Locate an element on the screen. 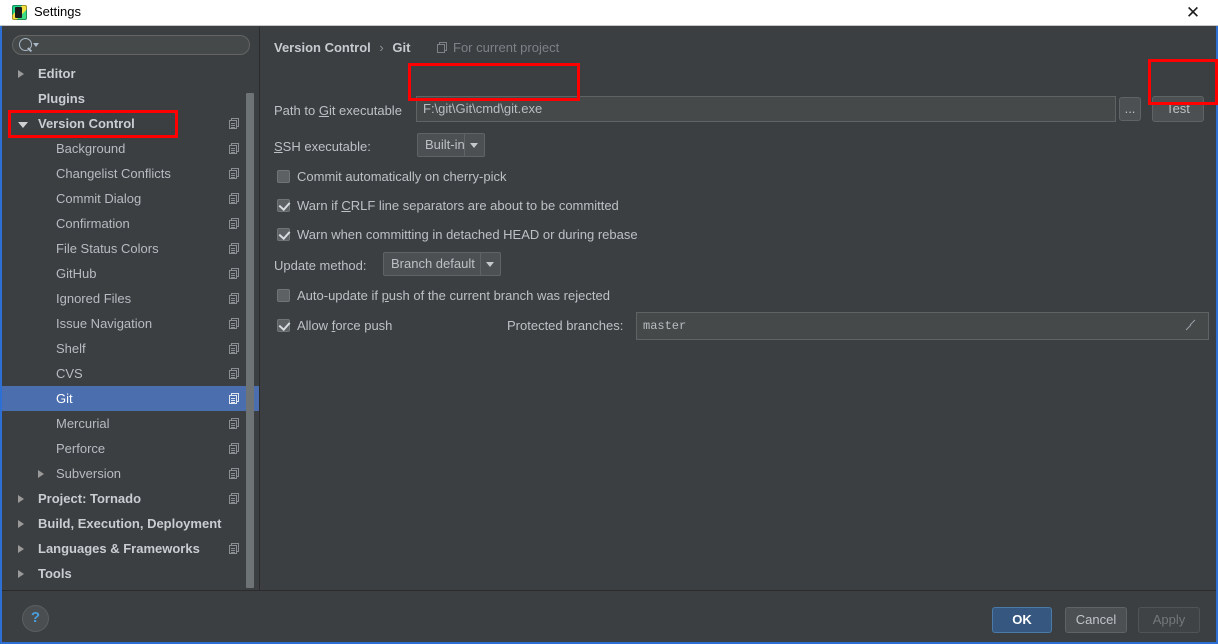 The width and height of the screenshot is (1218, 644). warn-crlf-checkbox is located at coordinates (283, 205).